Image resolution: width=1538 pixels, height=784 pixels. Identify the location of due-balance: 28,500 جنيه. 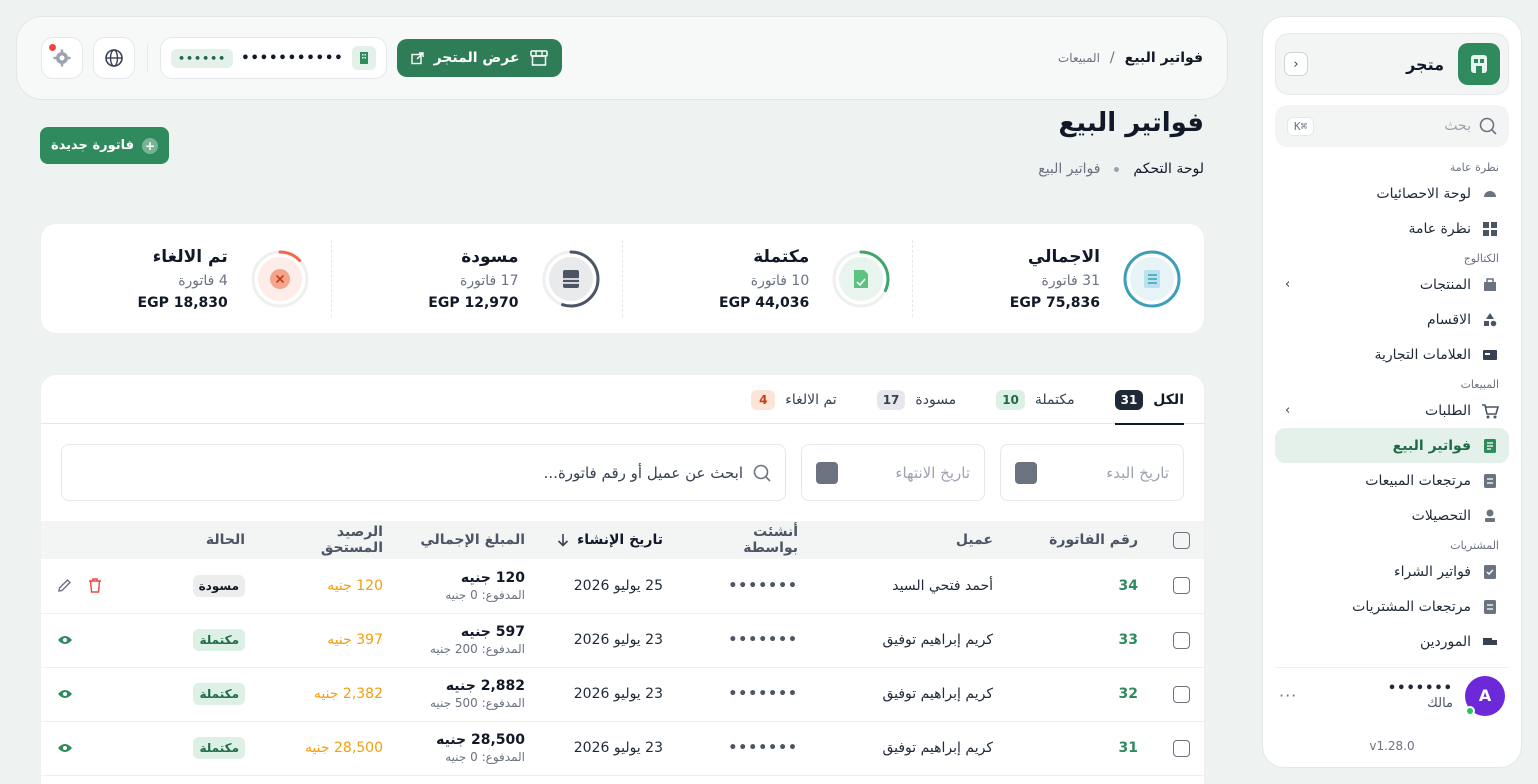
(343, 748).